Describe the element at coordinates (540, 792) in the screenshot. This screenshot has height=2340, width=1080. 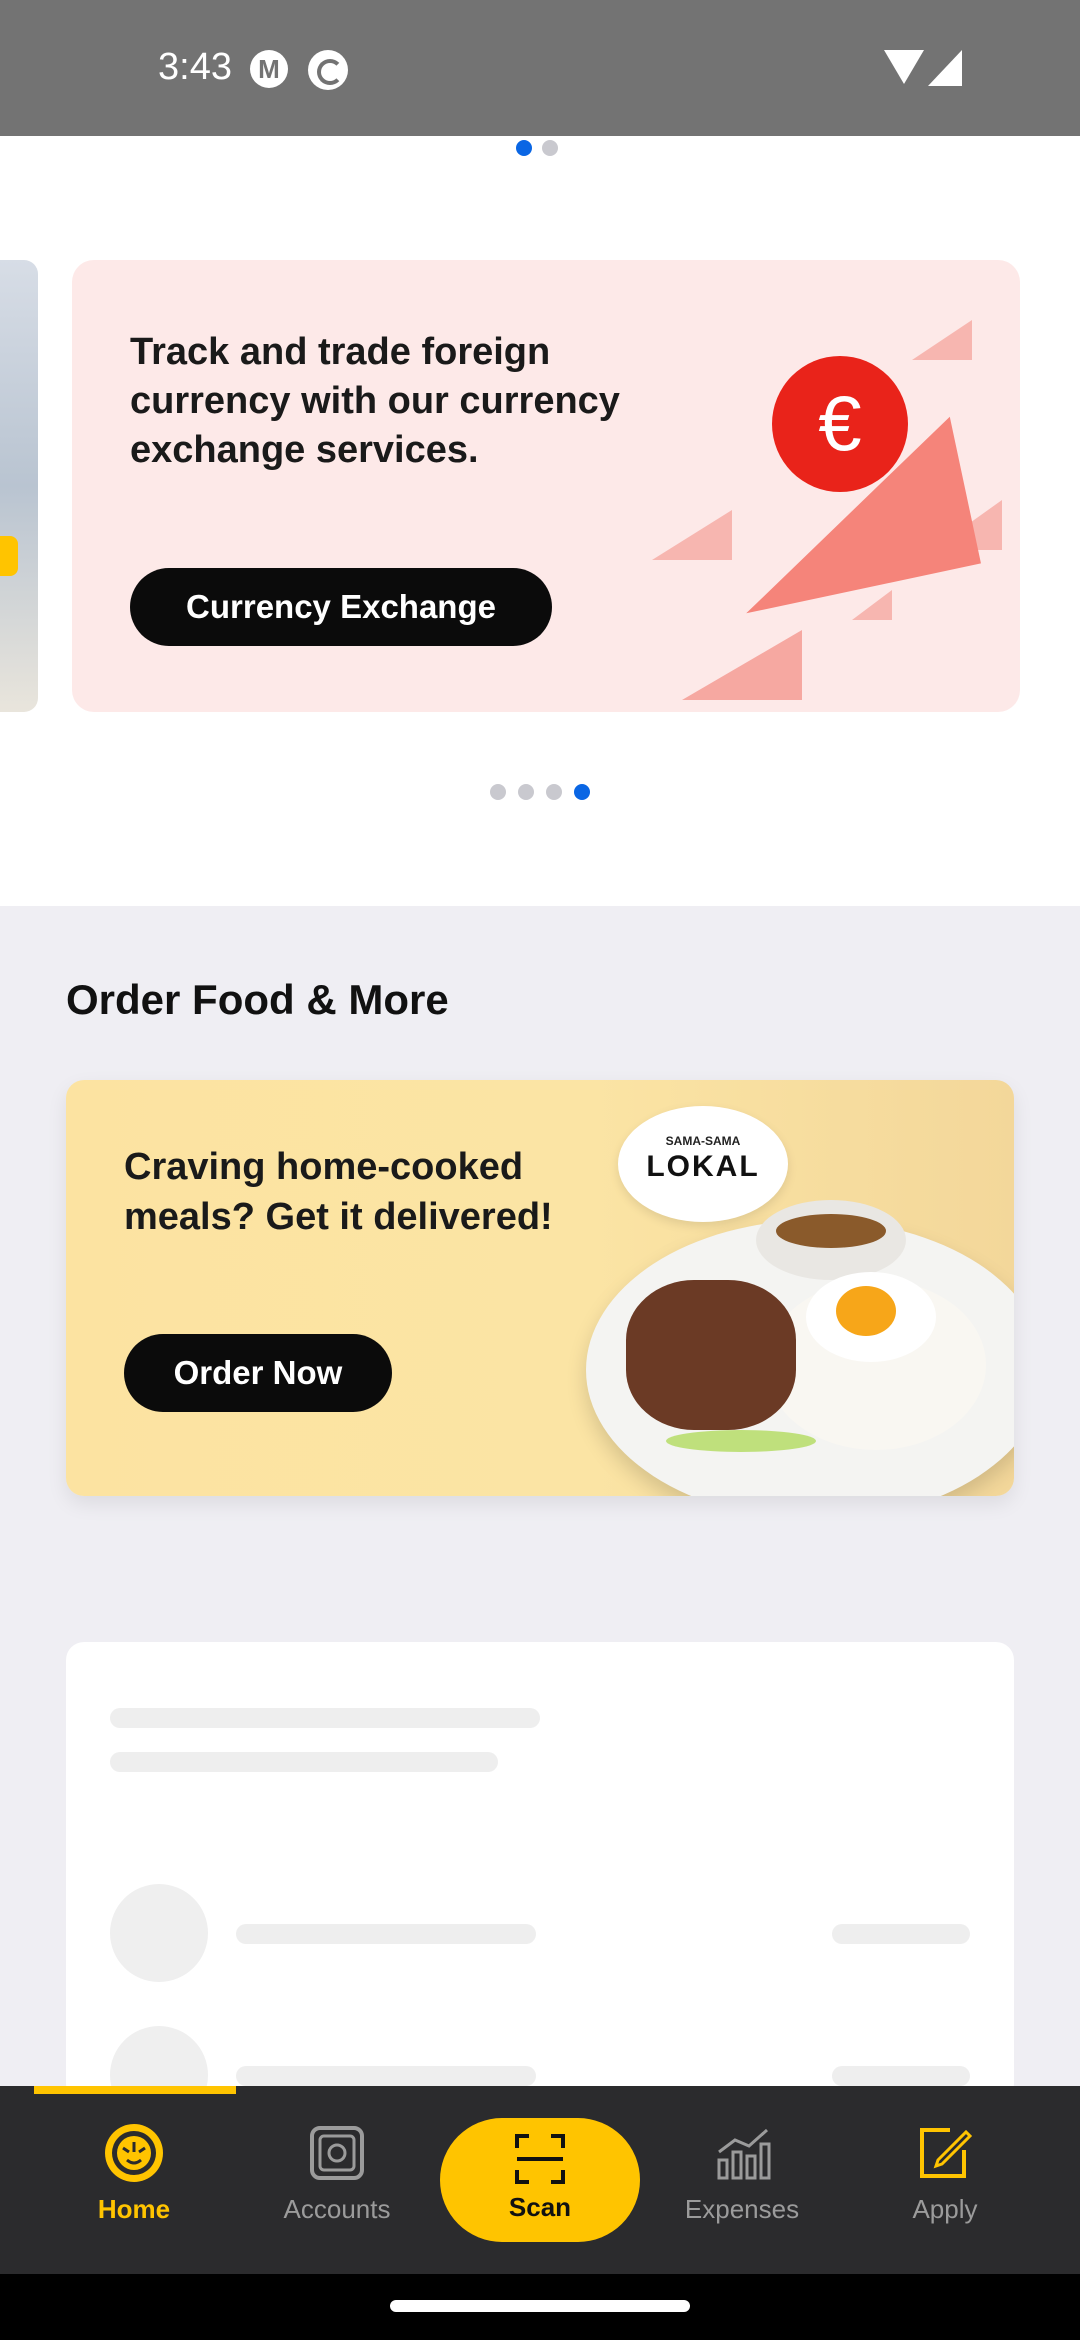
I see `carousel-pager-dots` at that location.